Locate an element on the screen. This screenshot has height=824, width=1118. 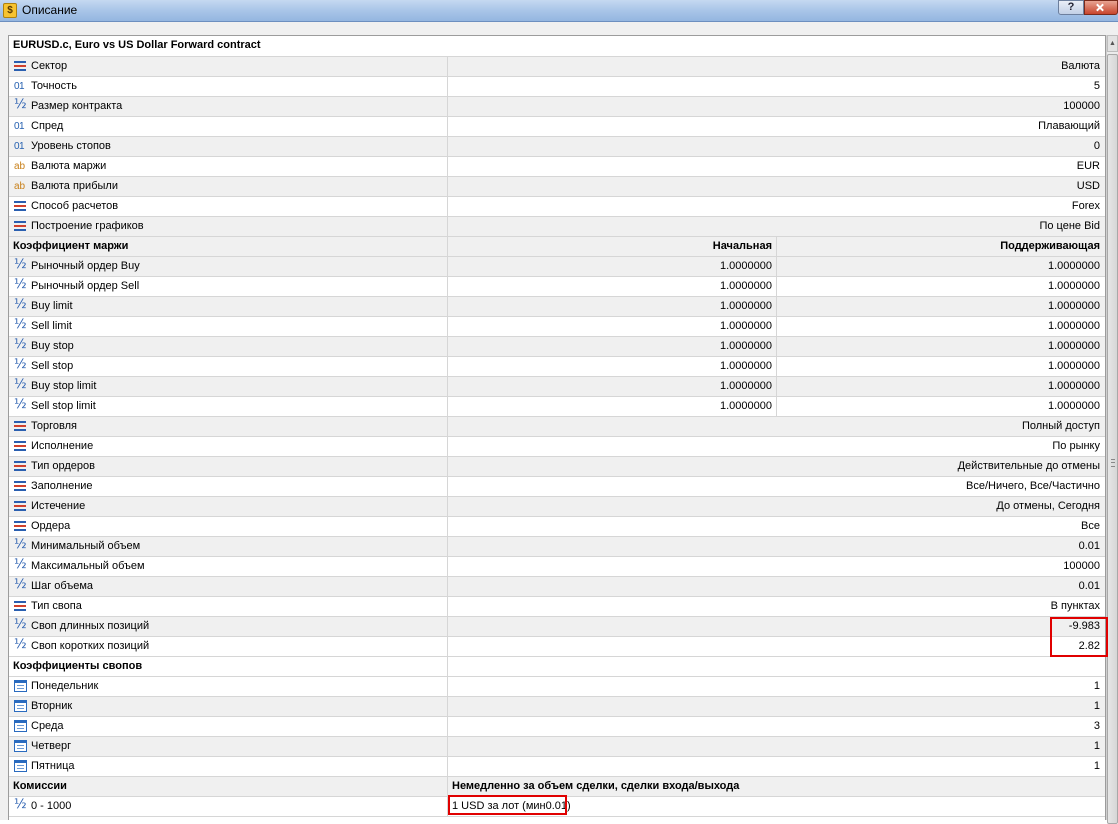
string-icon: ab is located at coordinates (20, 166).